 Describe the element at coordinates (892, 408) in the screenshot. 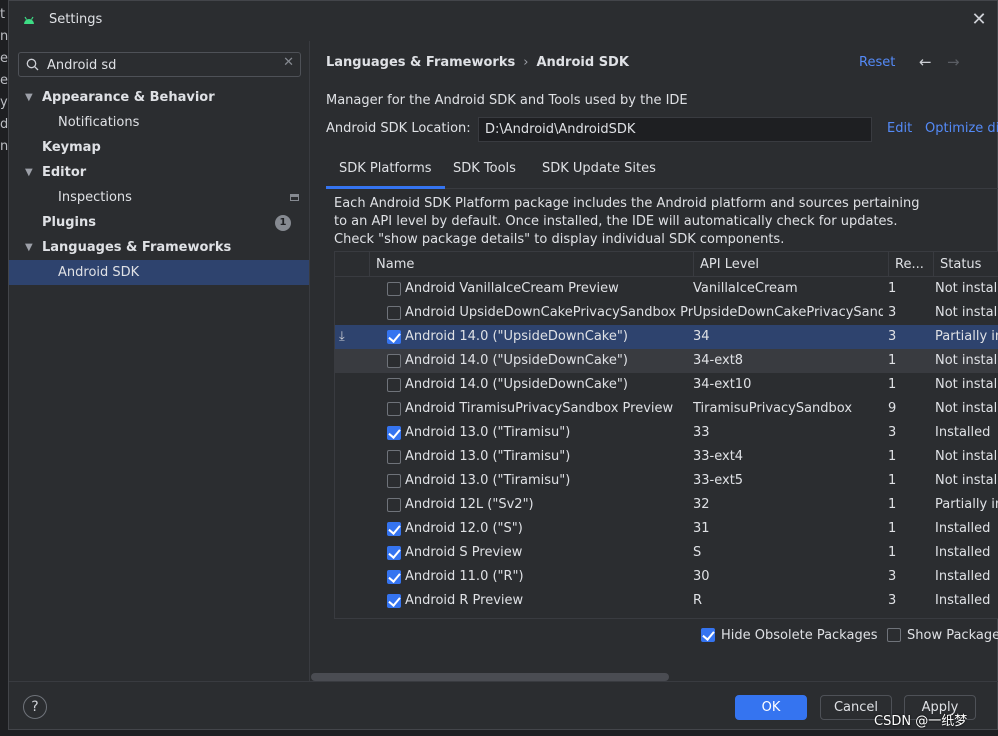

I see `revision-cell: 9` at that location.